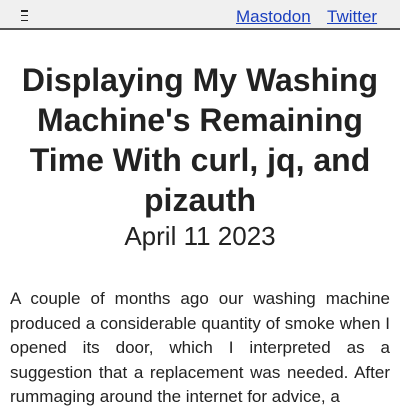 The width and height of the screenshot is (400, 410). I want to click on article-date: April 11 2023, so click(200, 236).